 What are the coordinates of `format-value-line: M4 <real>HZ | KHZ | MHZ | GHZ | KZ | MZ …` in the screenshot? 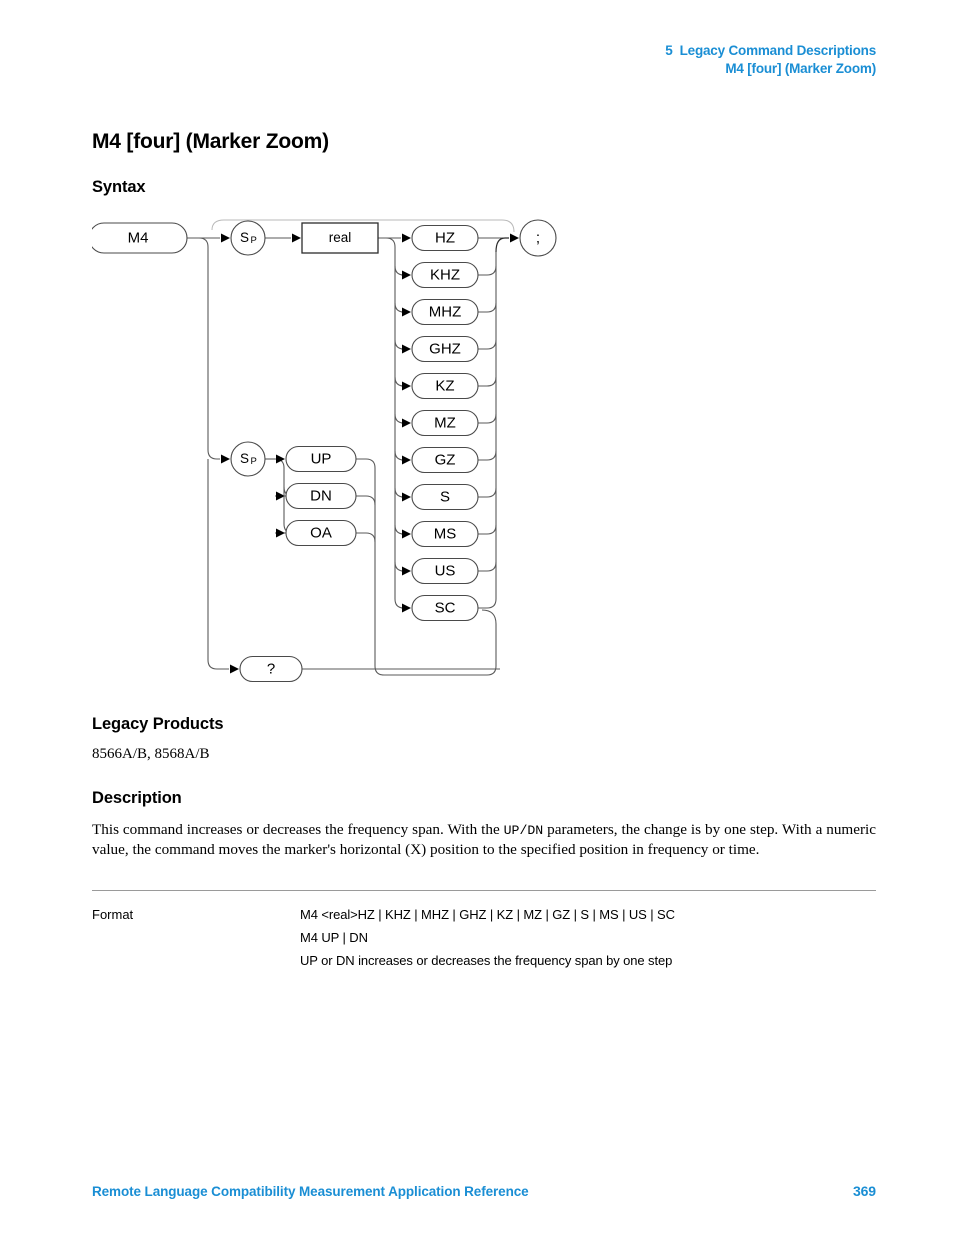 It's located at (487, 914).